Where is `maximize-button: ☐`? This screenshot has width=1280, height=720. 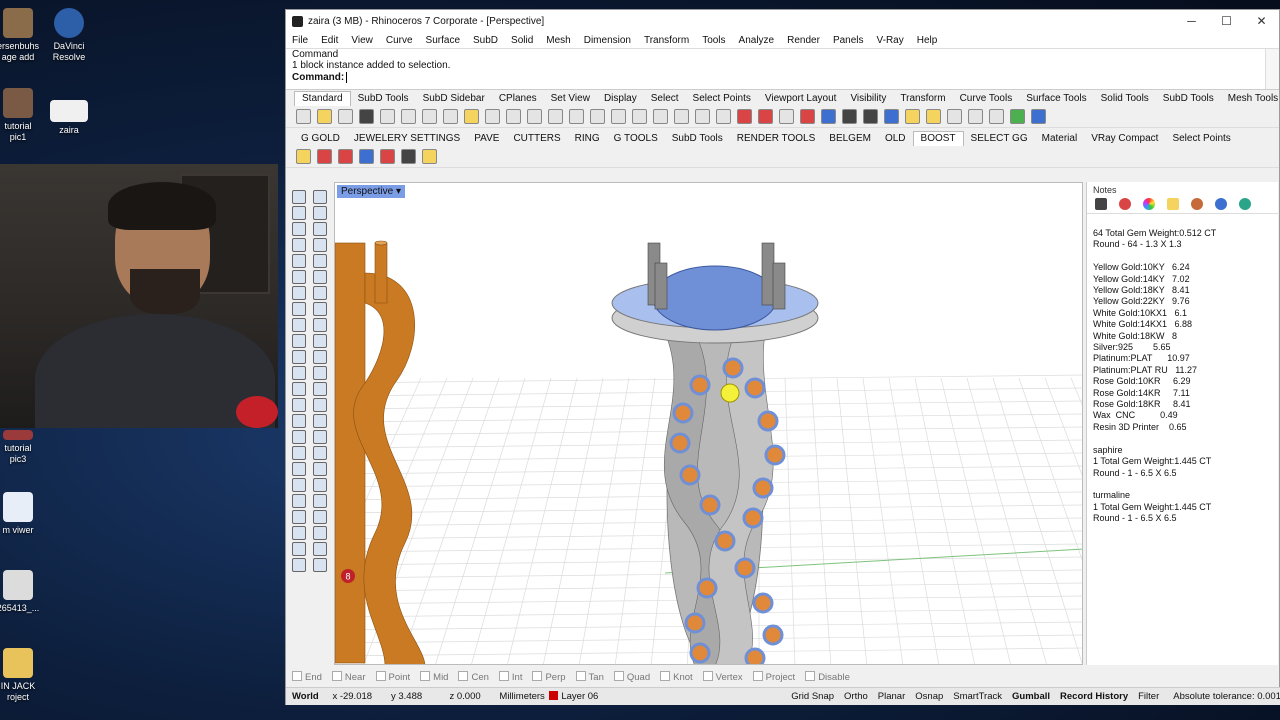
maximize-button: ☐ is located at coordinates (1226, 21).